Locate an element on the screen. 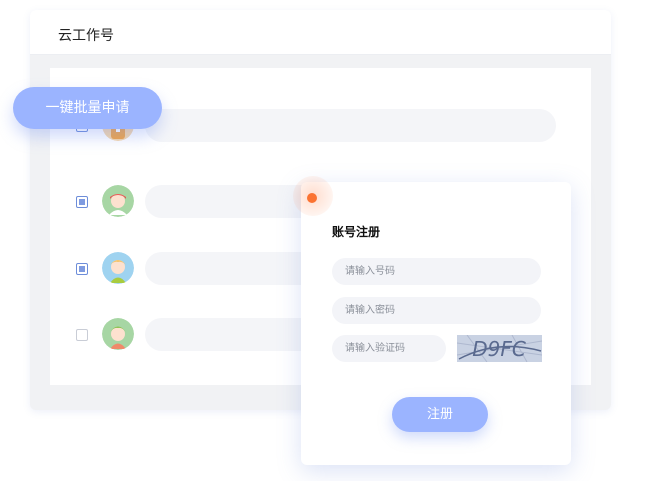  row-info-bar is located at coordinates (350, 125).